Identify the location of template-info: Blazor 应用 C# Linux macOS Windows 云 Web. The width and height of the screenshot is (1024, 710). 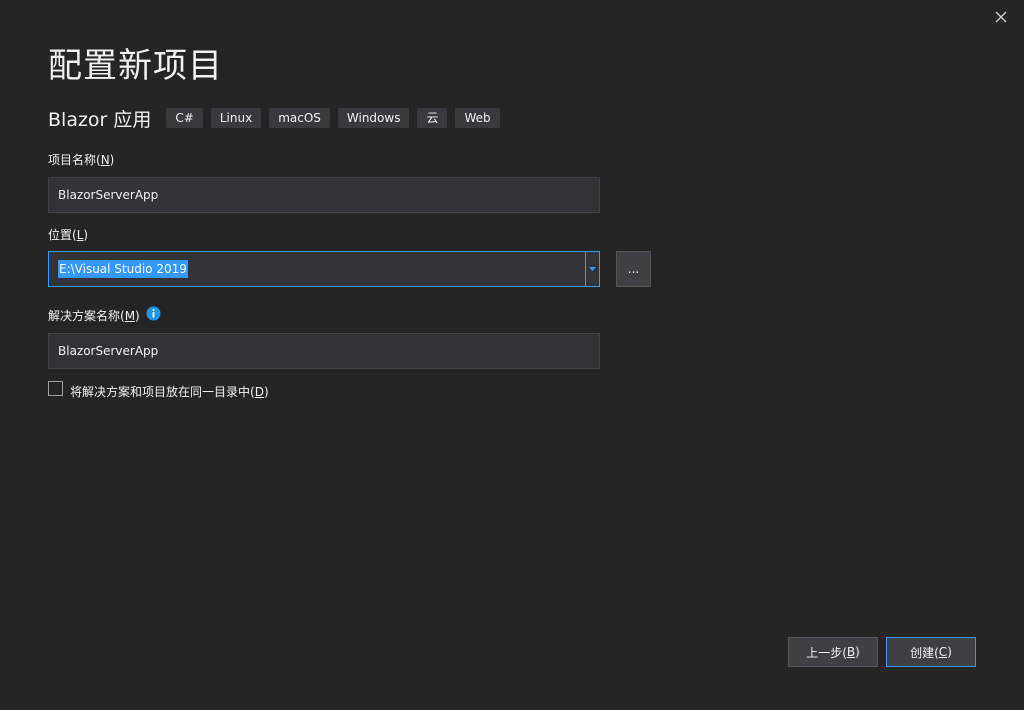
(278, 118).